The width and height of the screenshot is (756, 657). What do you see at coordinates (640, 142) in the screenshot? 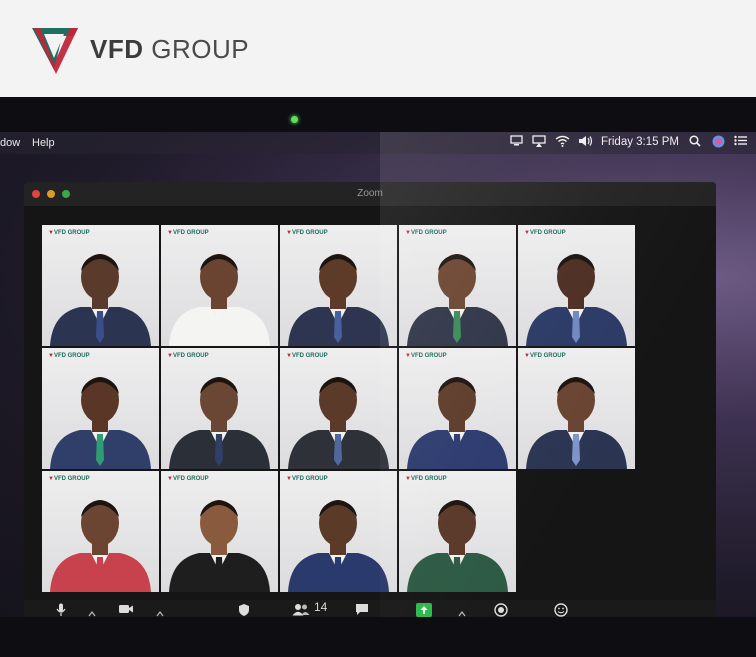
I see `menubar-clock: Friday 3:15 PM` at bounding box center [640, 142].